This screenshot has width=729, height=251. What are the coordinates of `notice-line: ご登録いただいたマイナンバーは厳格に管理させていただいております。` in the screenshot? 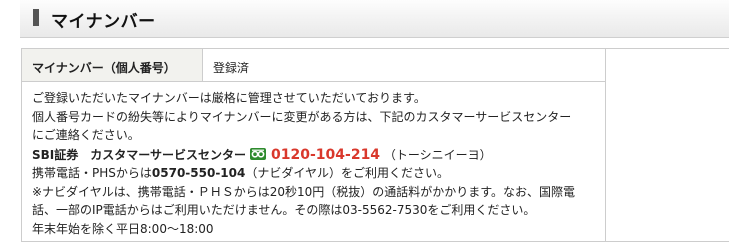 It's located at (229, 98).